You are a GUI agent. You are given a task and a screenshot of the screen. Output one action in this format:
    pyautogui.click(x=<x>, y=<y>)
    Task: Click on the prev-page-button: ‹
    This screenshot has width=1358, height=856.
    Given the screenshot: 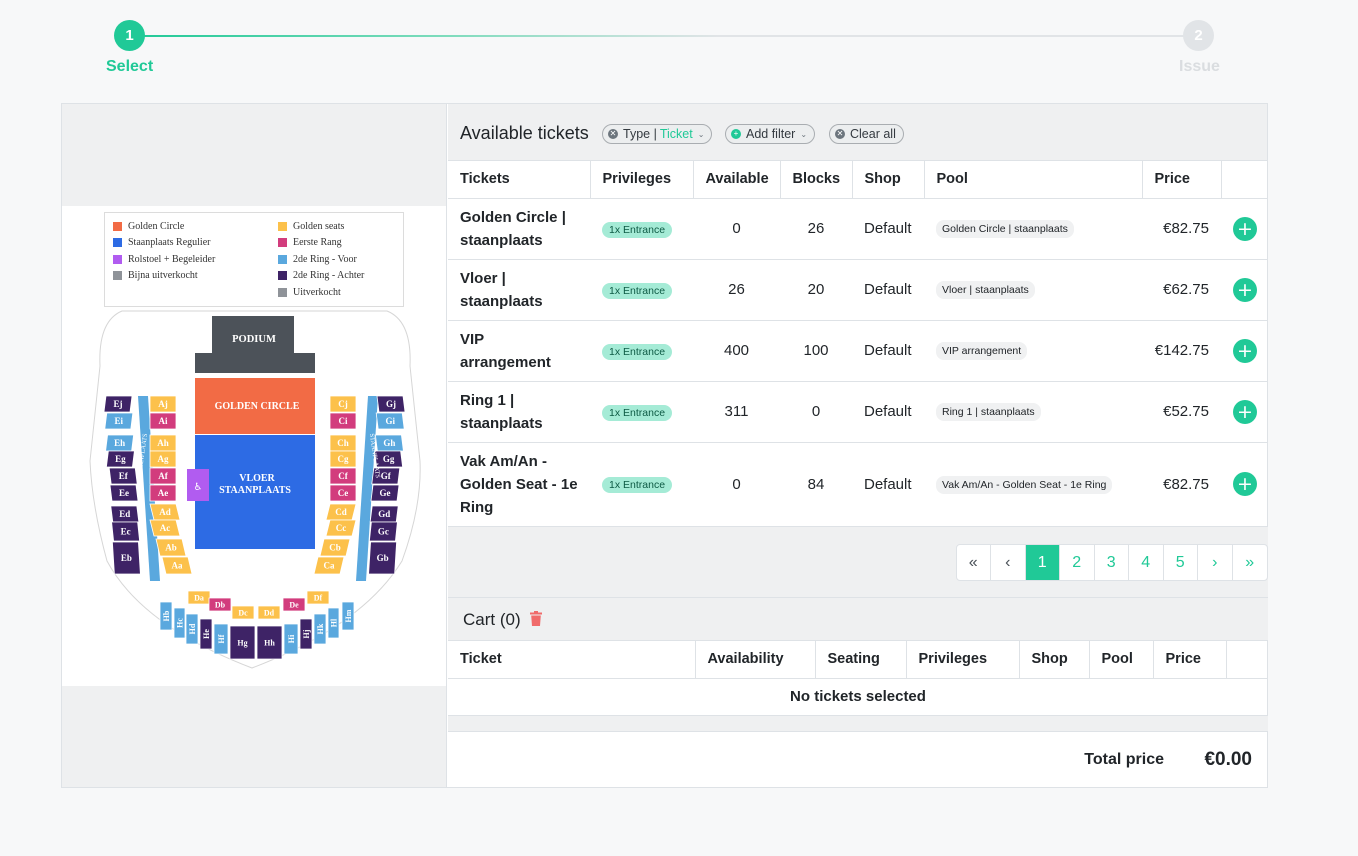 What is the action you would take?
    pyautogui.click(x=1008, y=562)
    